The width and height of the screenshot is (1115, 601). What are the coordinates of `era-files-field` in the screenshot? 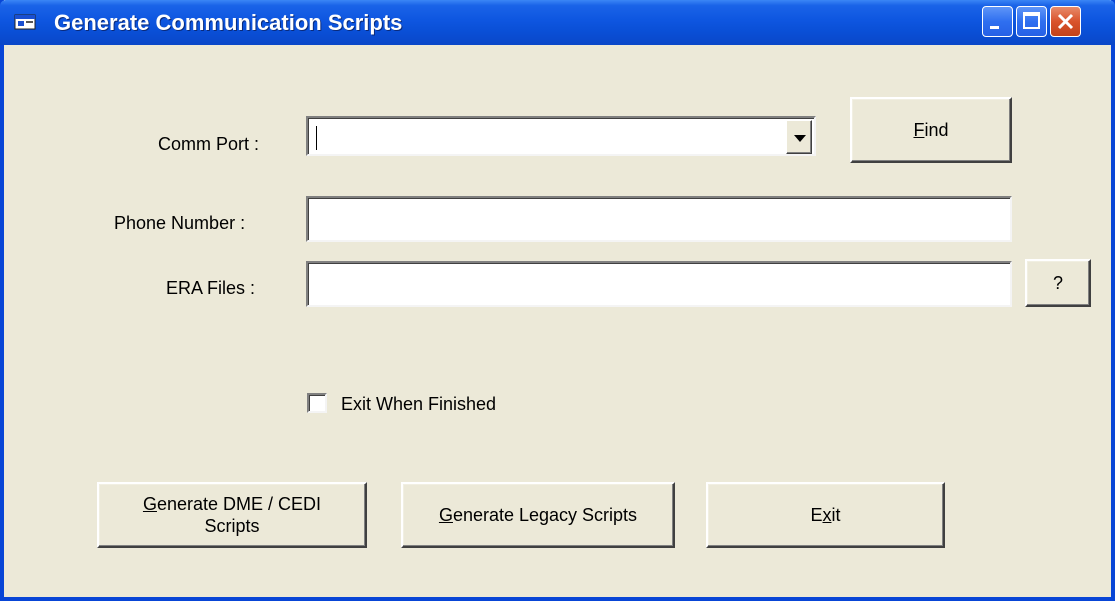 It's located at (659, 284).